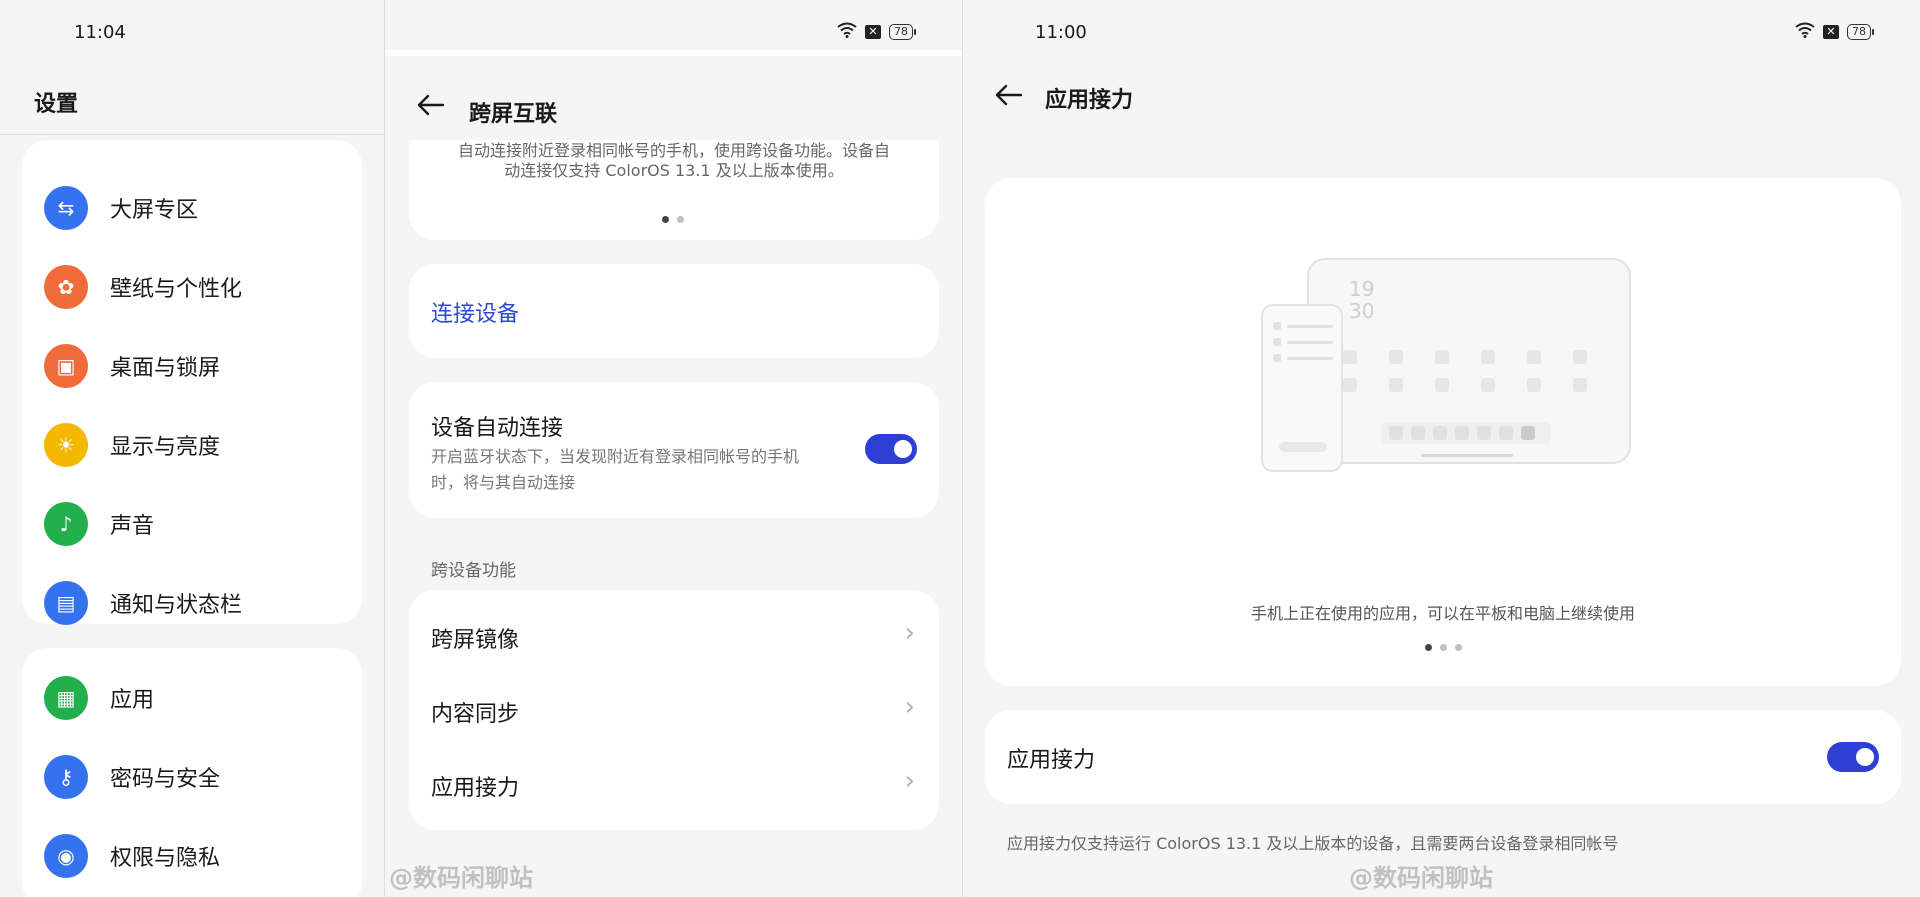  I want to click on illustration-phone-list, so click(1303, 342).